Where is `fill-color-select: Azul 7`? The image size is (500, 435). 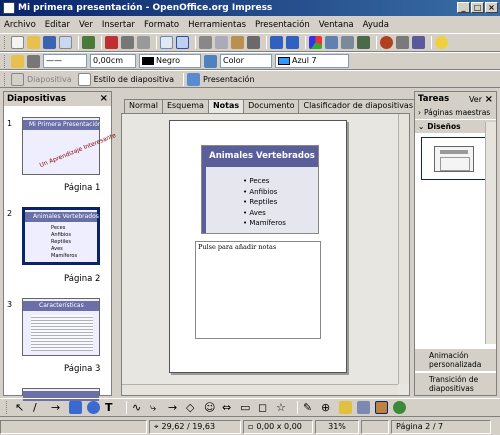
fill-color-select: Azul 7 is located at coordinates (312, 61).